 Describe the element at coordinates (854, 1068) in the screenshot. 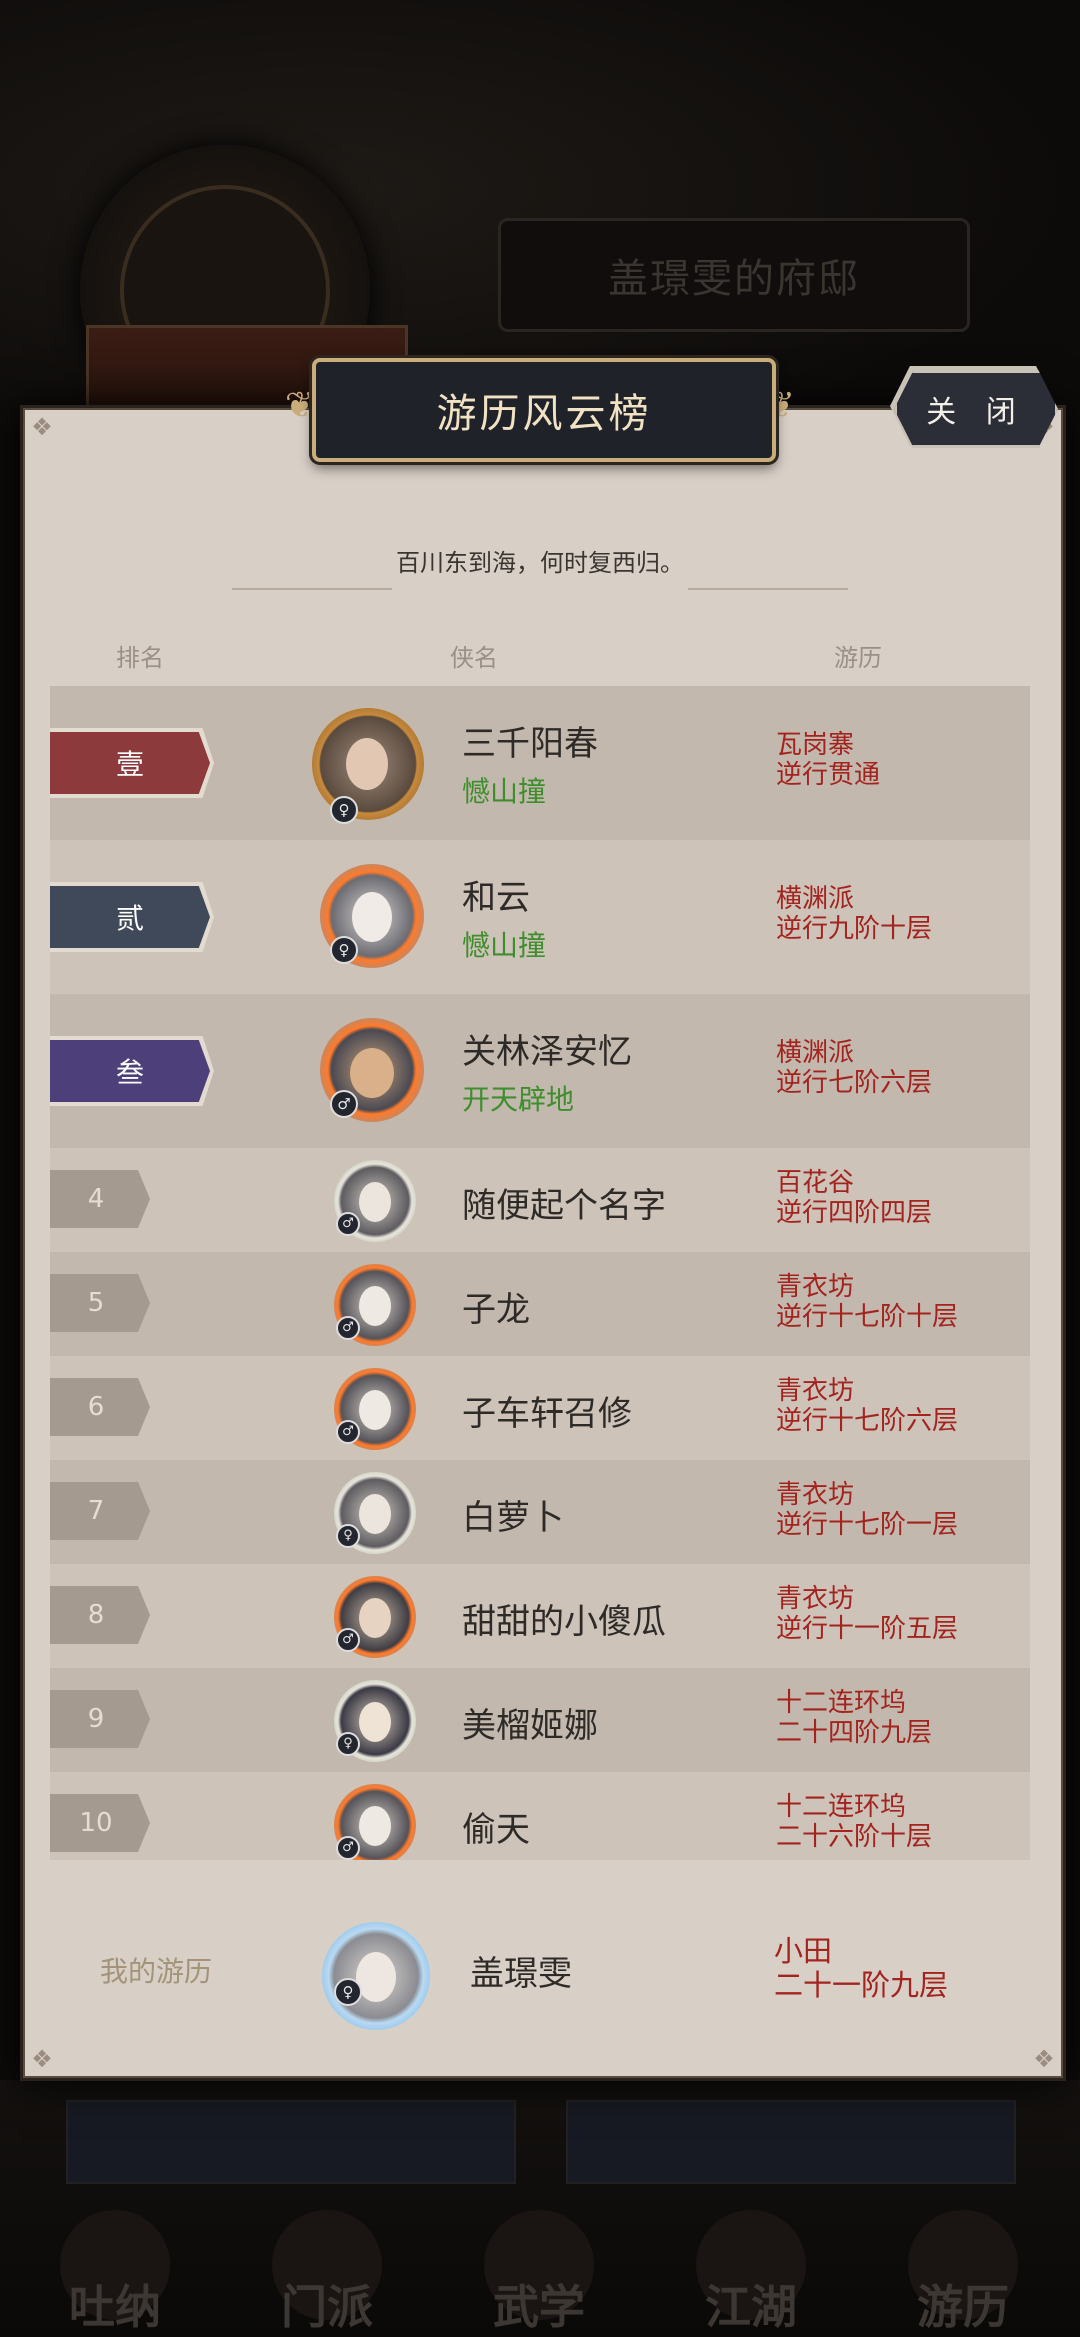

I see `travel-info: 横渊派 逆行七阶六层` at that location.